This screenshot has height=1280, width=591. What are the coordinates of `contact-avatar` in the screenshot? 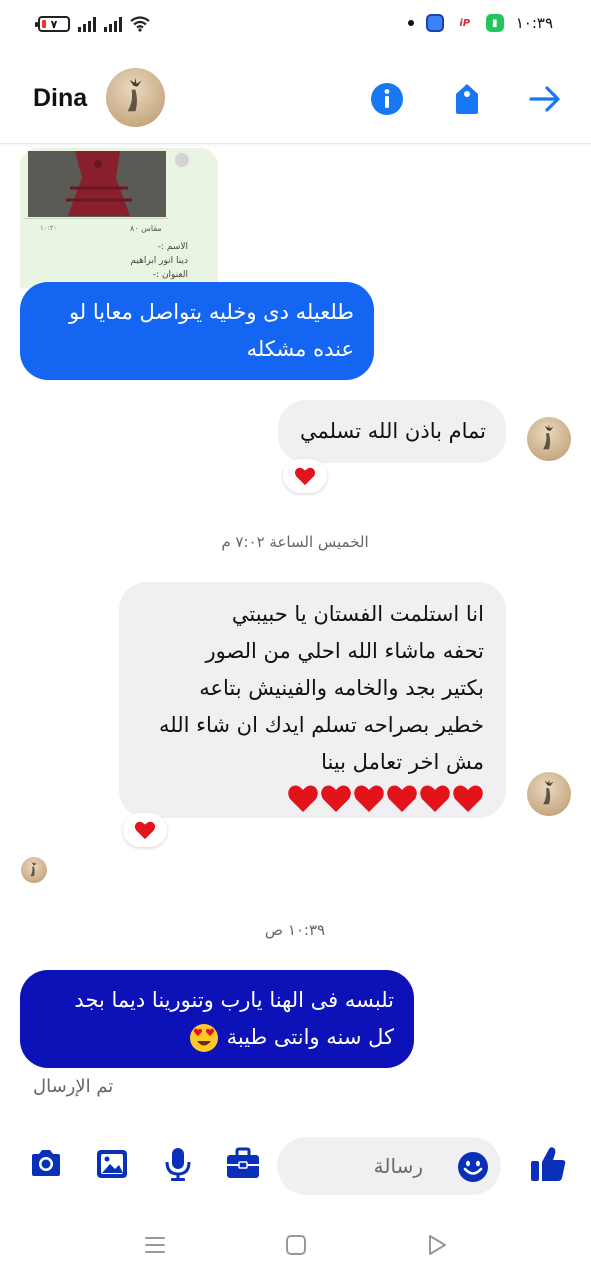 It's located at (135, 97).